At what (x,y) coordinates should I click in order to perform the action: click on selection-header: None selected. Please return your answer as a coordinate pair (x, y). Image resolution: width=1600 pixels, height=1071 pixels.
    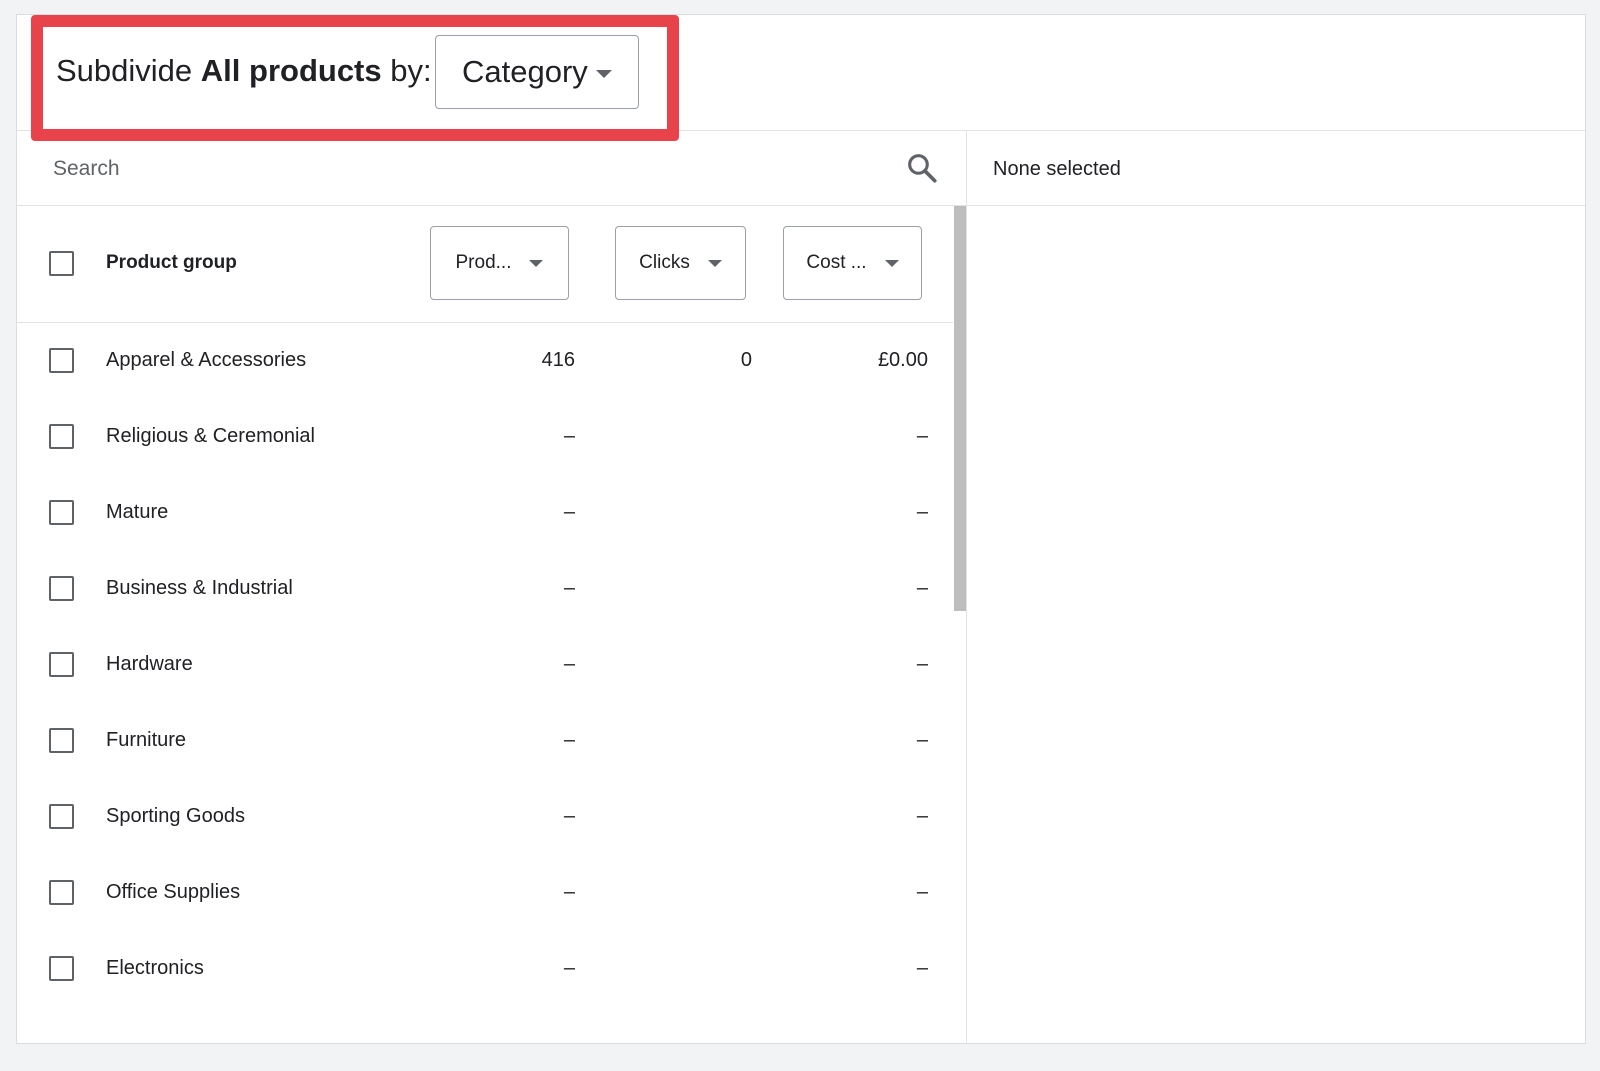
    Looking at the image, I should click on (1276, 168).